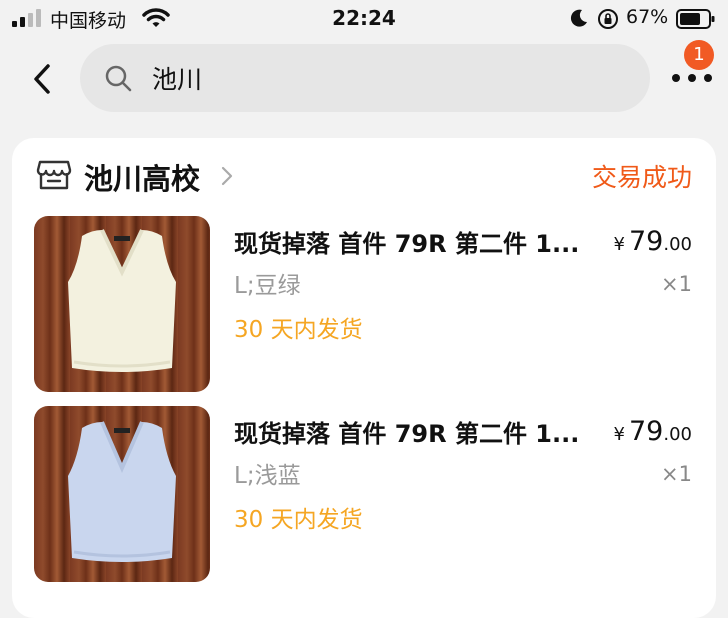 Image resolution: width=728 pixels, height=618 pixels. Describe the element at coordinates (118, 78) in the screenshot. I see `search-icon` at that location.